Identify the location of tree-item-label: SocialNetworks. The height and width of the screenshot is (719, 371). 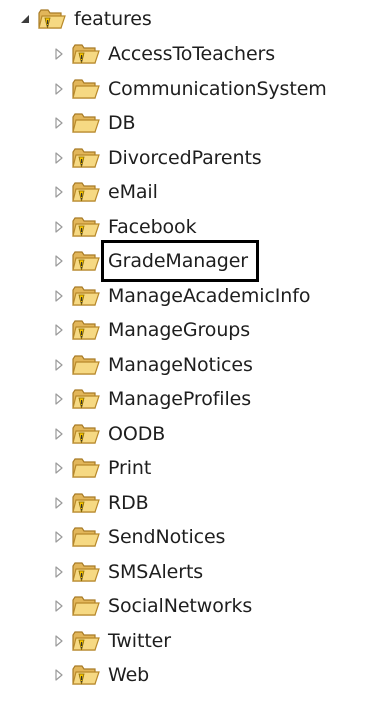
(180, 606).